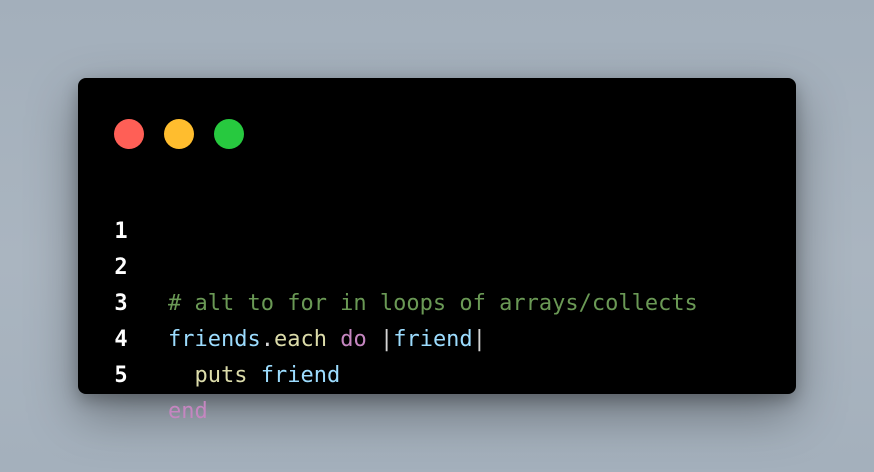 The image size is (874, 472). I want to click on line-number: 5, so click(121, 375).